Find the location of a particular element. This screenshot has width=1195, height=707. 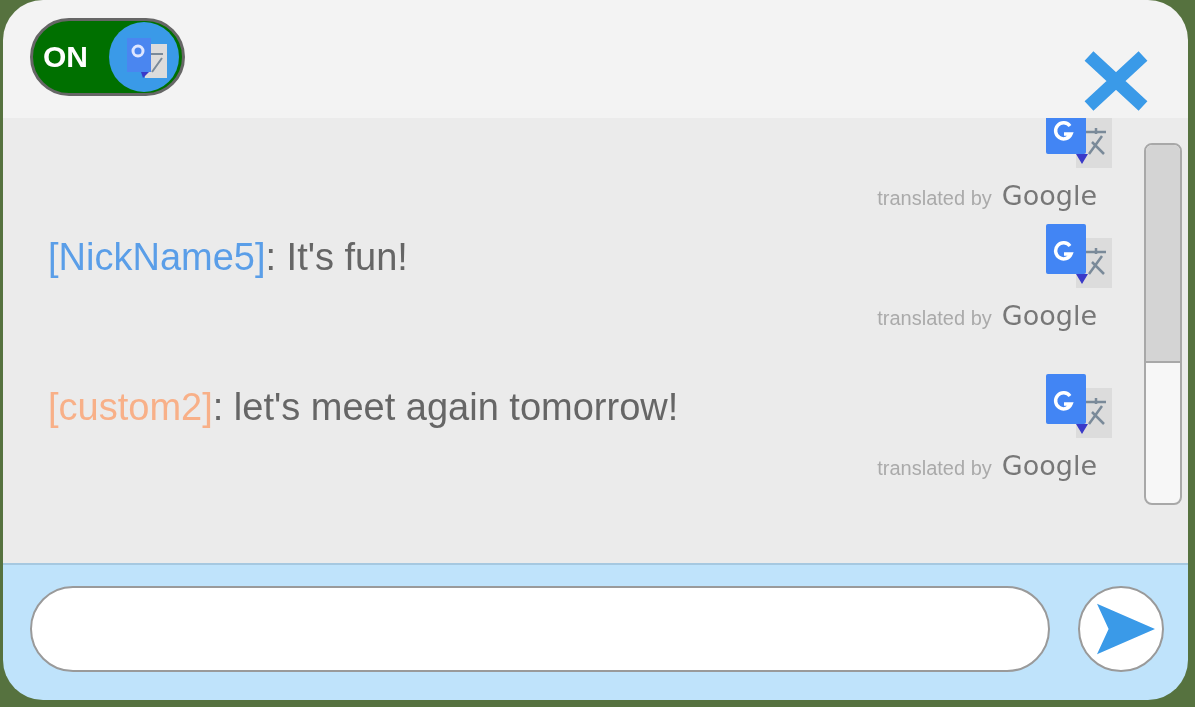

chat-message: [NickName5]: It's fun! is located at coordinates (228, 257).